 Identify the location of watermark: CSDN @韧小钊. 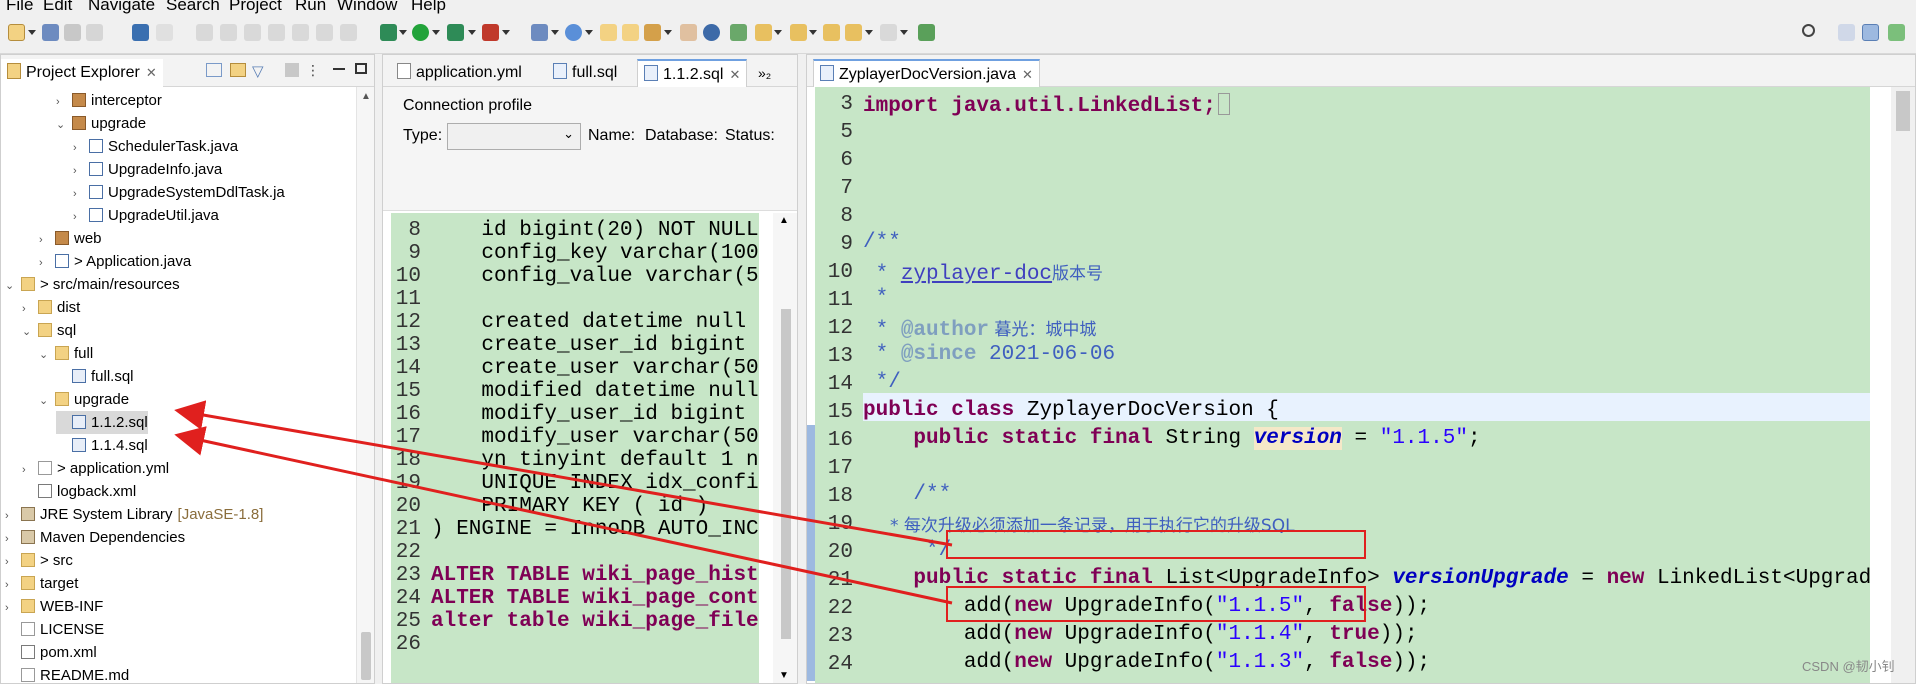
(1848, 666).